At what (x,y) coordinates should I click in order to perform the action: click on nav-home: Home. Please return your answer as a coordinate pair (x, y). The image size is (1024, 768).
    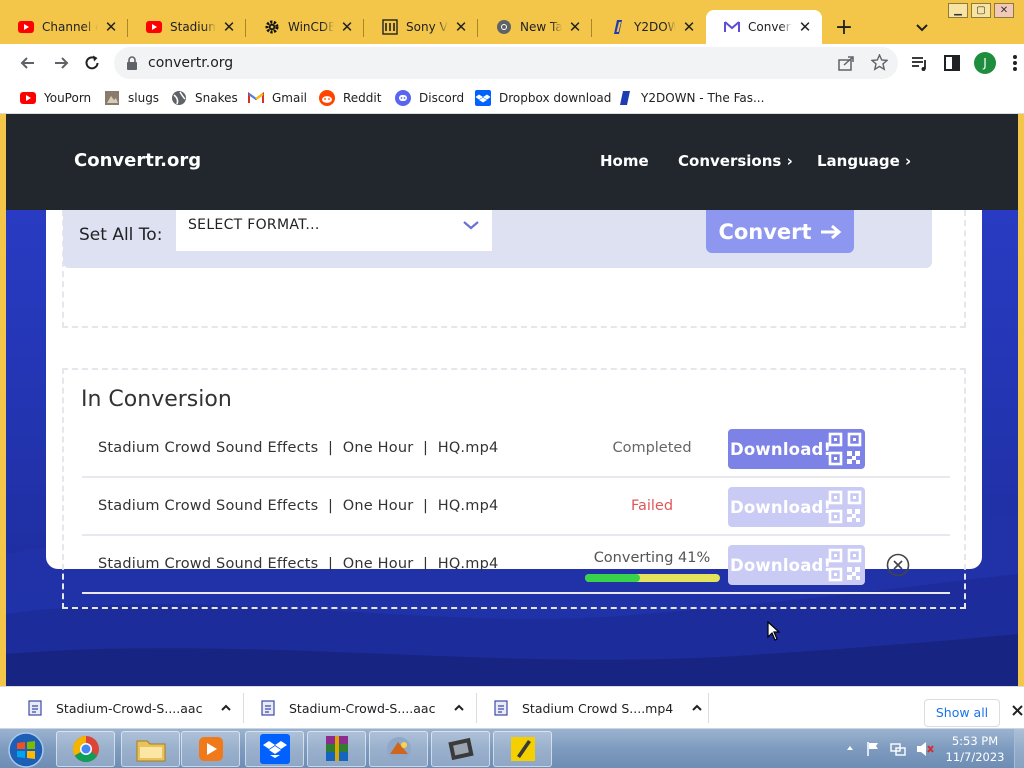
    Looking at the image, I should click on (624, 161).